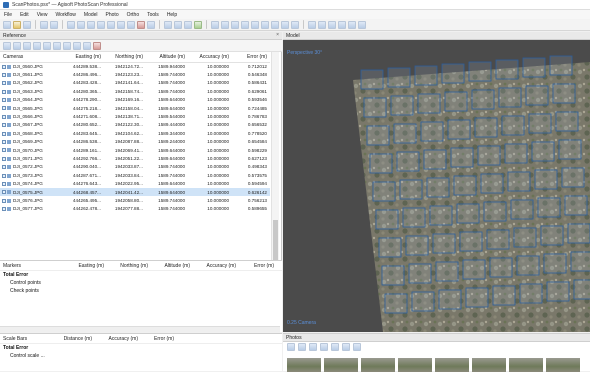 The width and height of the screenshot is (590, 372). What do you see at coordinates (255, 266) in the screenshot?
I see `col-marker-error: Error (m)` at bounding box center [255, 266].